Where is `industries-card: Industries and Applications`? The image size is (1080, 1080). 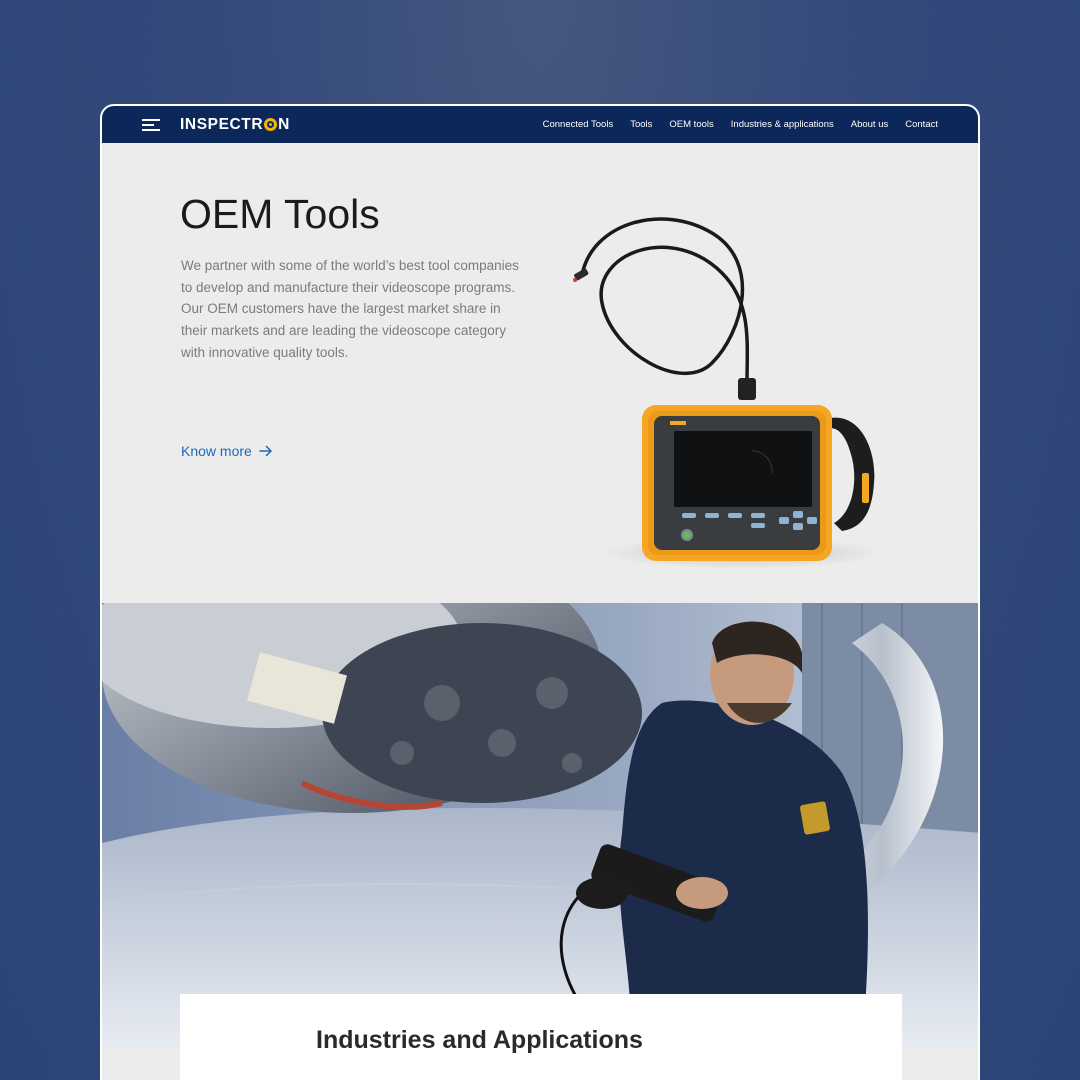
industries-card: Industries and Applications is located at coordinates (541, 1037).